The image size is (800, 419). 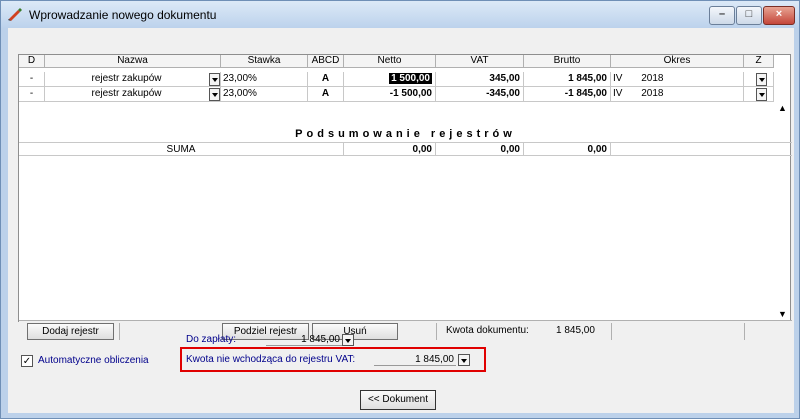 What do you see at coordinates (480, 61) in the screenshot?
I see `header-vat: VAT` at bounding box center [480, 61].